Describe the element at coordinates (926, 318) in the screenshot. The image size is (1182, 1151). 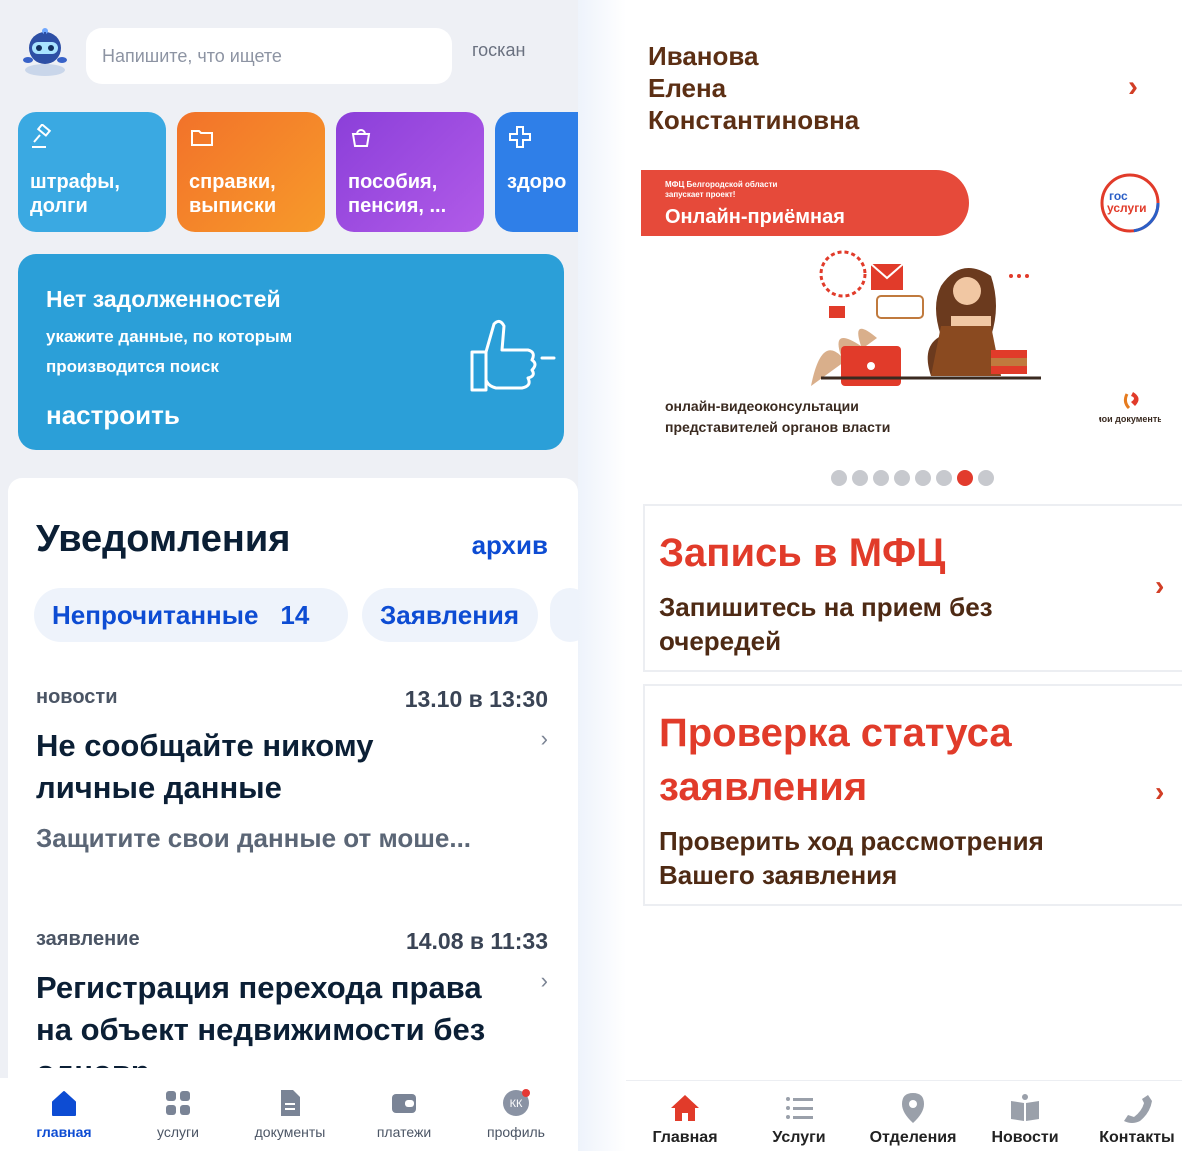
I see `consultant-illustration` at that location.